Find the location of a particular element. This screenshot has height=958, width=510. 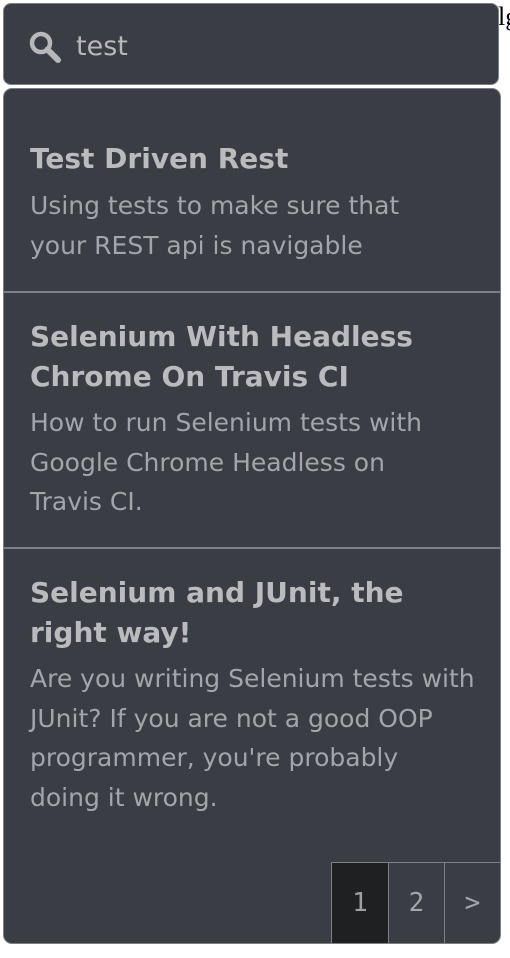

search-box is located at coordinates (251, 44).